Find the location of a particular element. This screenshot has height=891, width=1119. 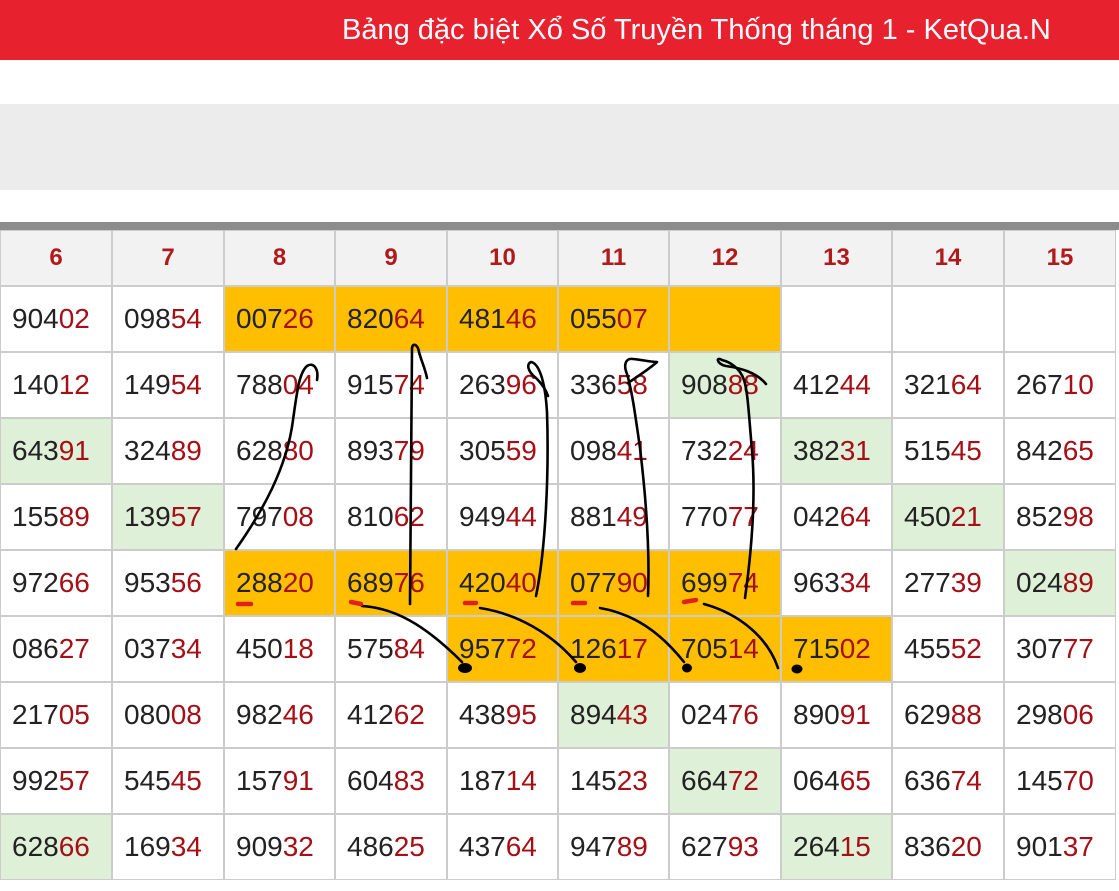

result-cell: 455 52 is located at coordinates (948, 649).